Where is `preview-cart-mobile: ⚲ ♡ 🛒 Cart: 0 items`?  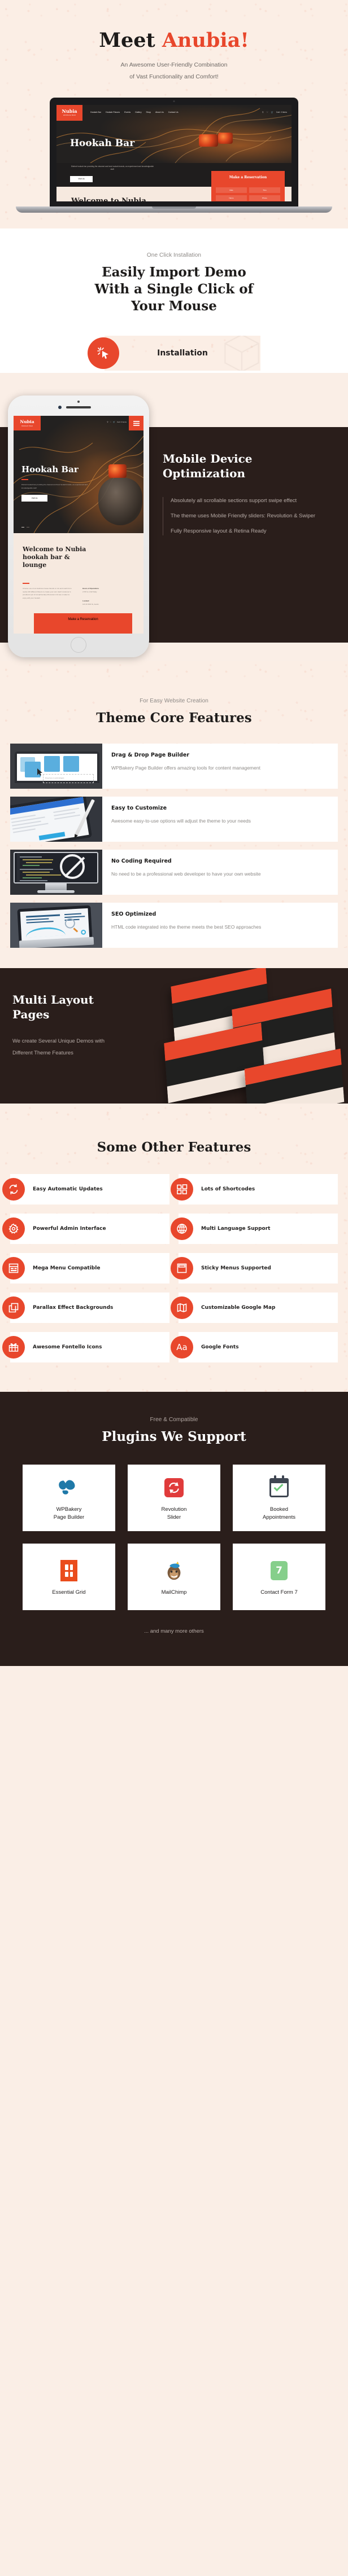 preview-cart-mobile: ⚲ ♡ 🛒 Cart: 0 items is located at coordinates (117, 422).